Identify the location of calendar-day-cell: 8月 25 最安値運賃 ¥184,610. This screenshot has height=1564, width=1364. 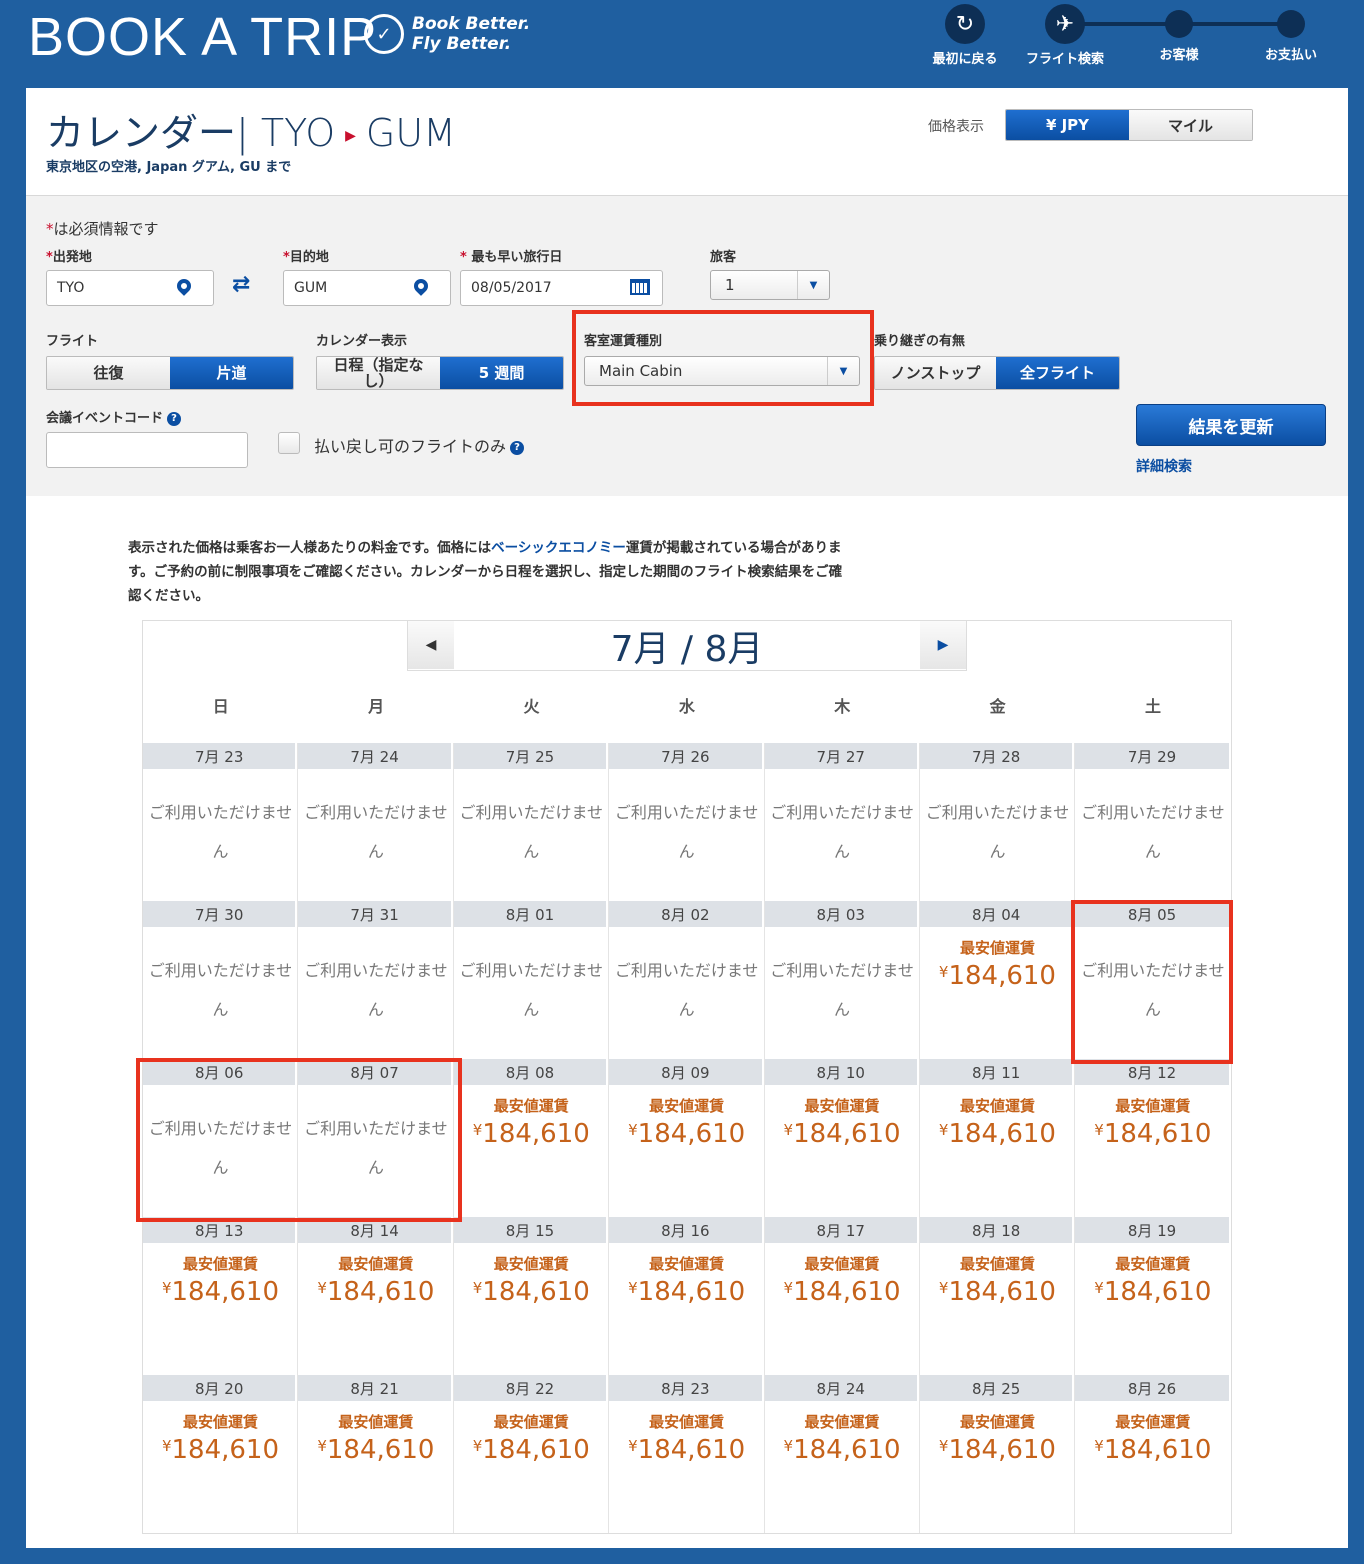
(997, 1454).